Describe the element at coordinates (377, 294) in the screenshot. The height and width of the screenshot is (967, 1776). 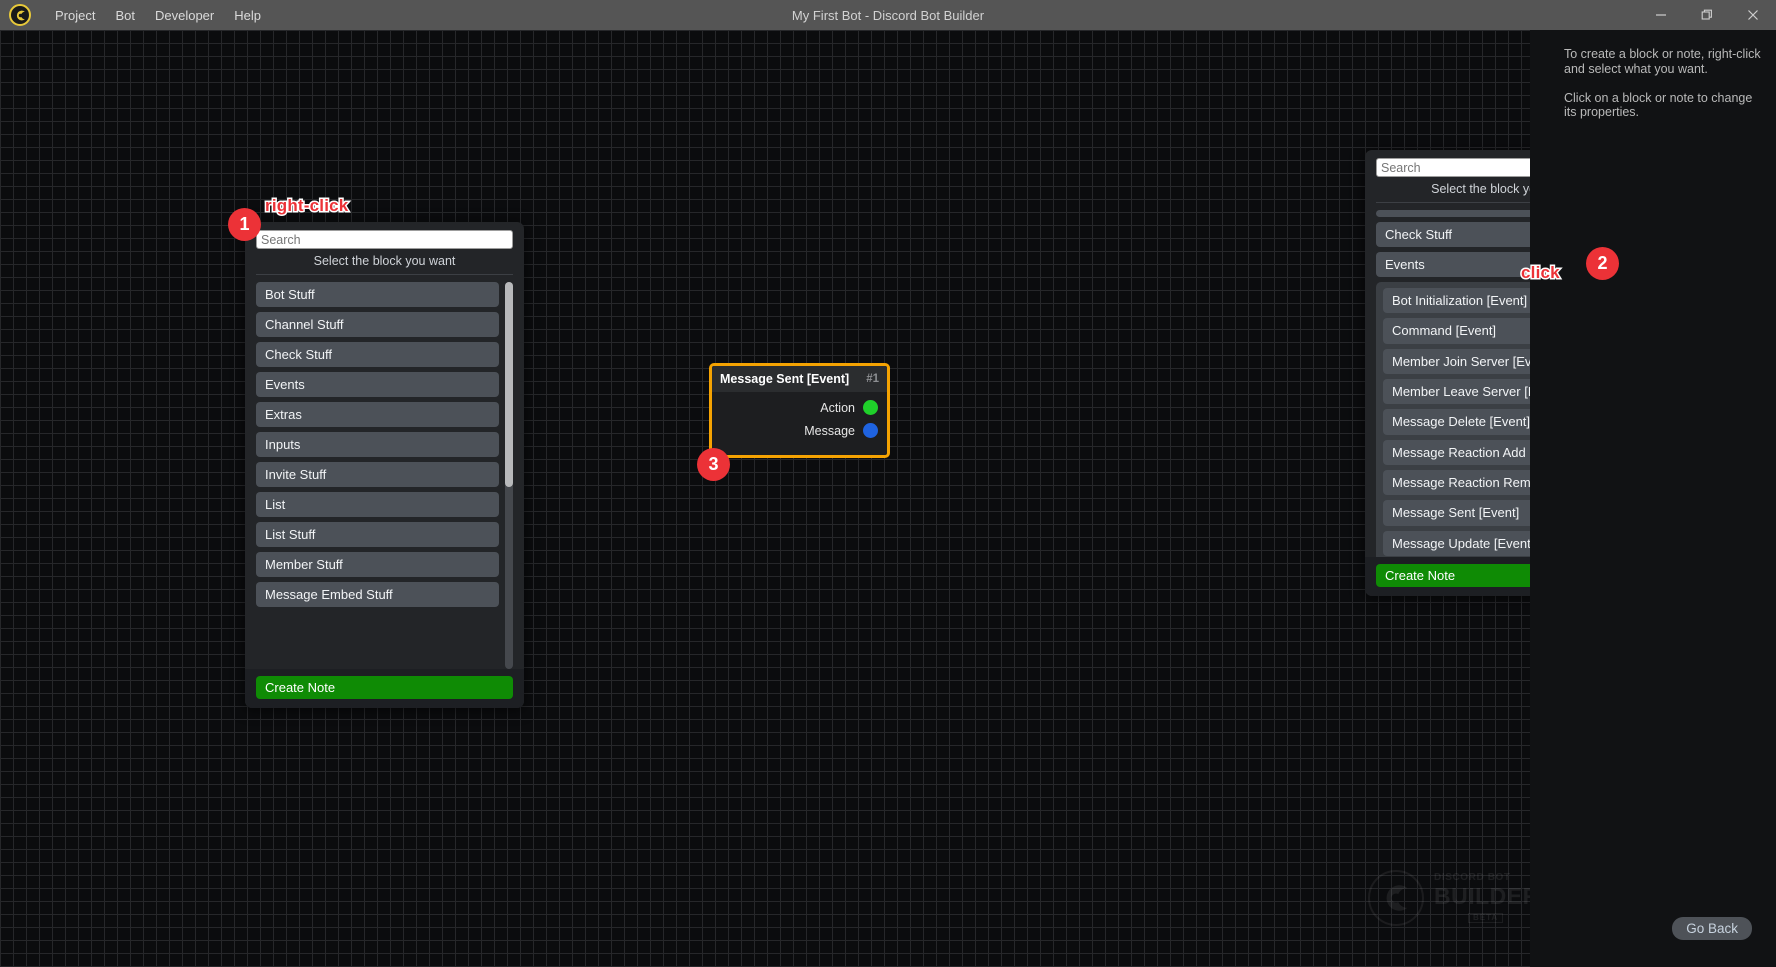
I see `picker-left-category: Bot Stuff` at that location.